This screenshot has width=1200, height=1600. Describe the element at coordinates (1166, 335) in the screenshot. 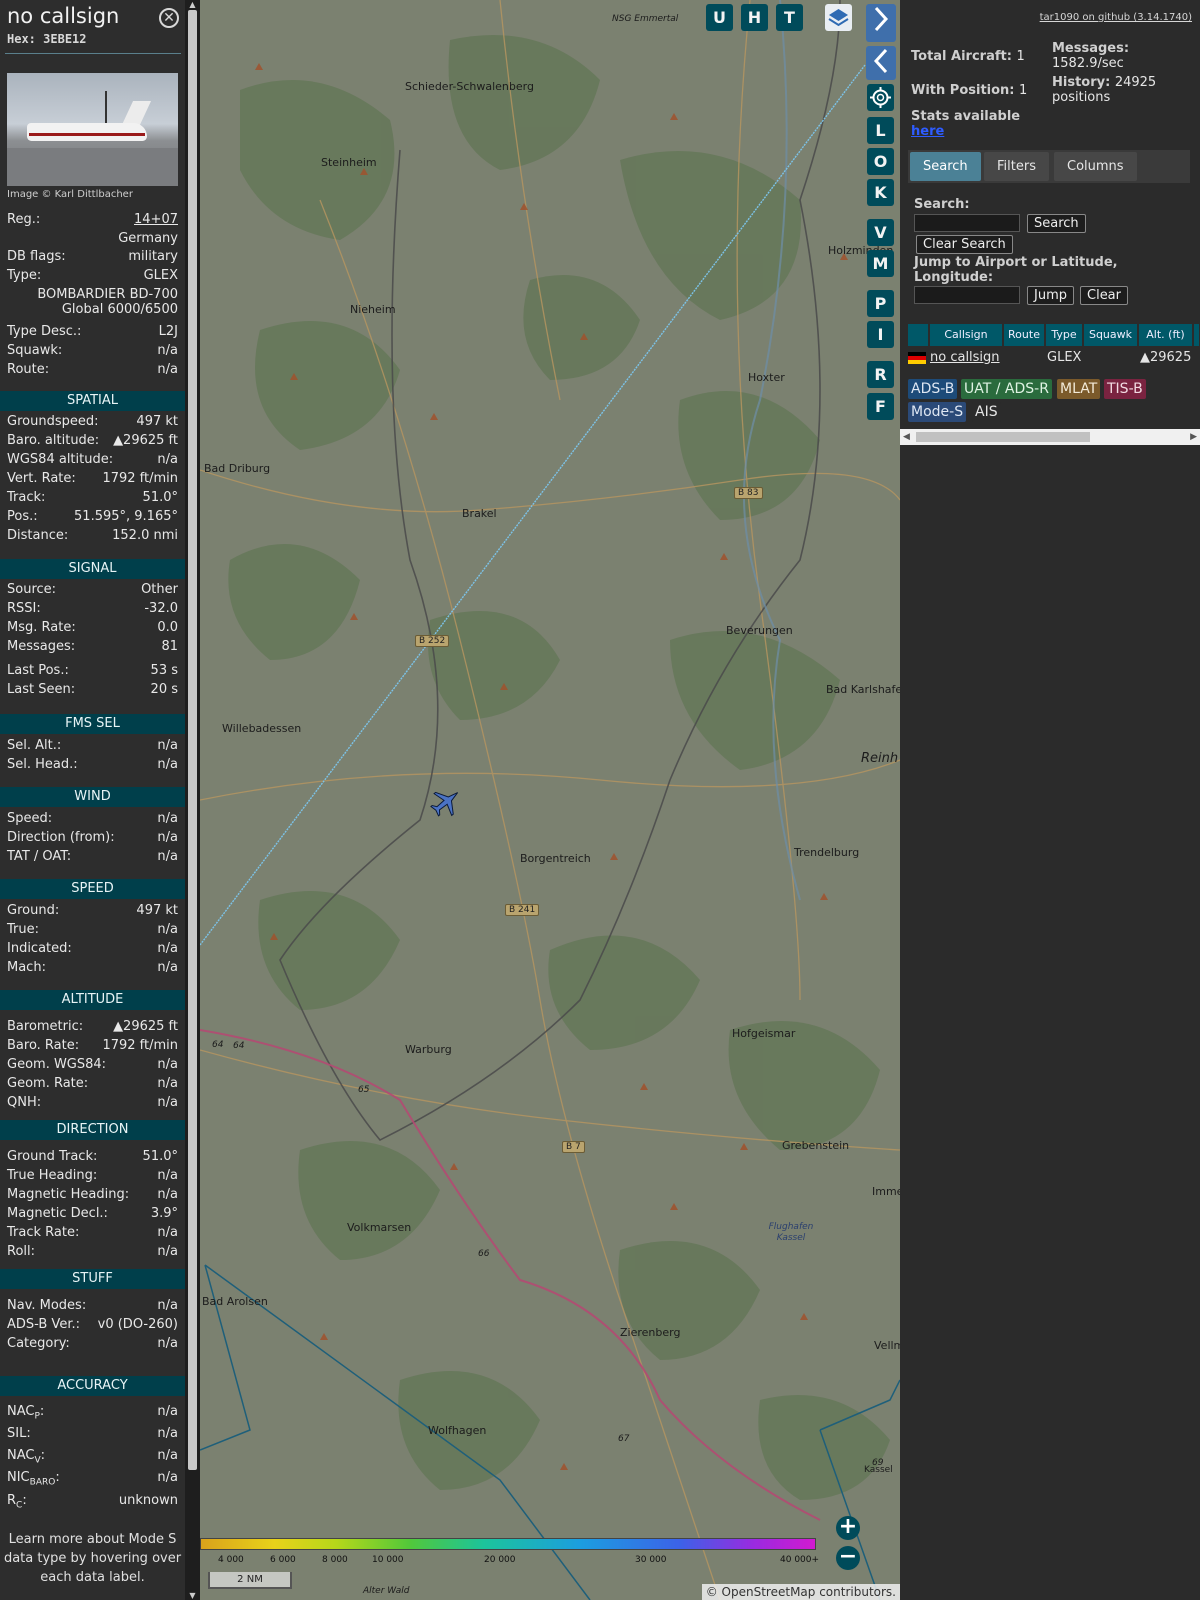

I see `col-altitude: Alt. (ft)` at that location.